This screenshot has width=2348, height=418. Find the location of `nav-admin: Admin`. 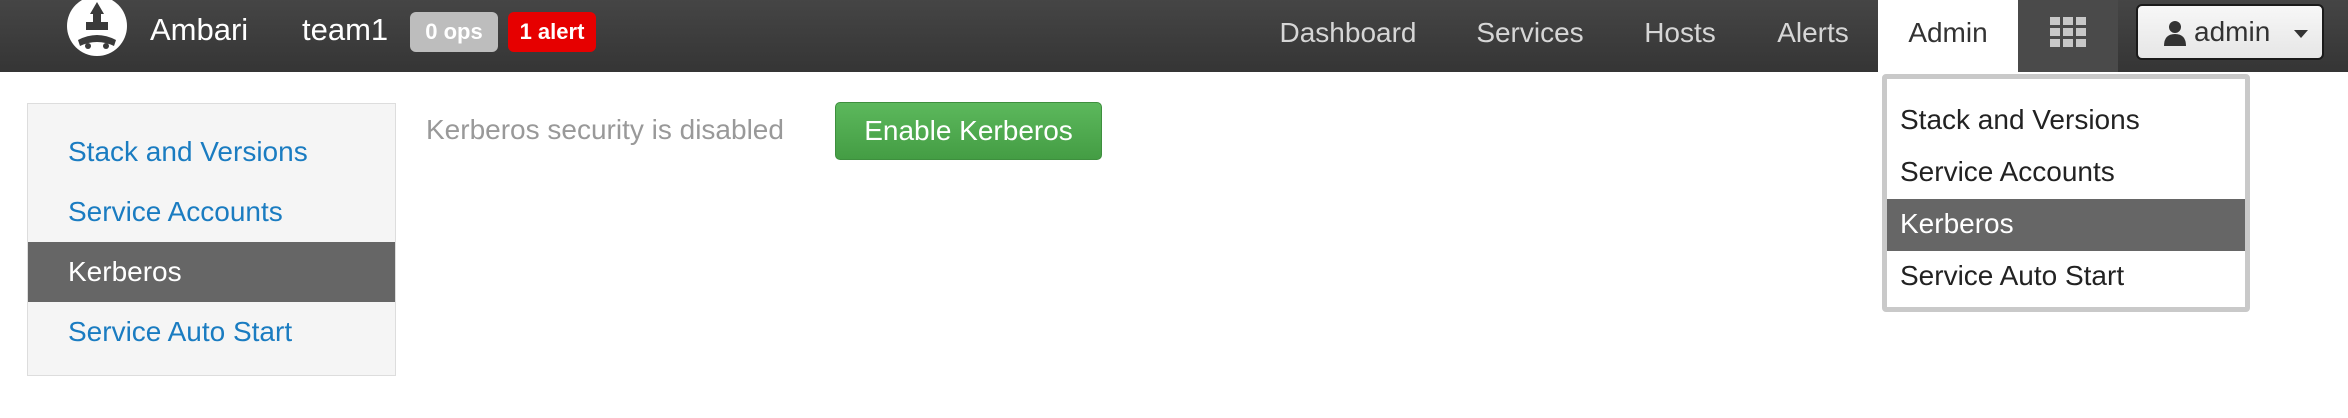

nav-admin: Admin is located at coordinates (1948, 36).